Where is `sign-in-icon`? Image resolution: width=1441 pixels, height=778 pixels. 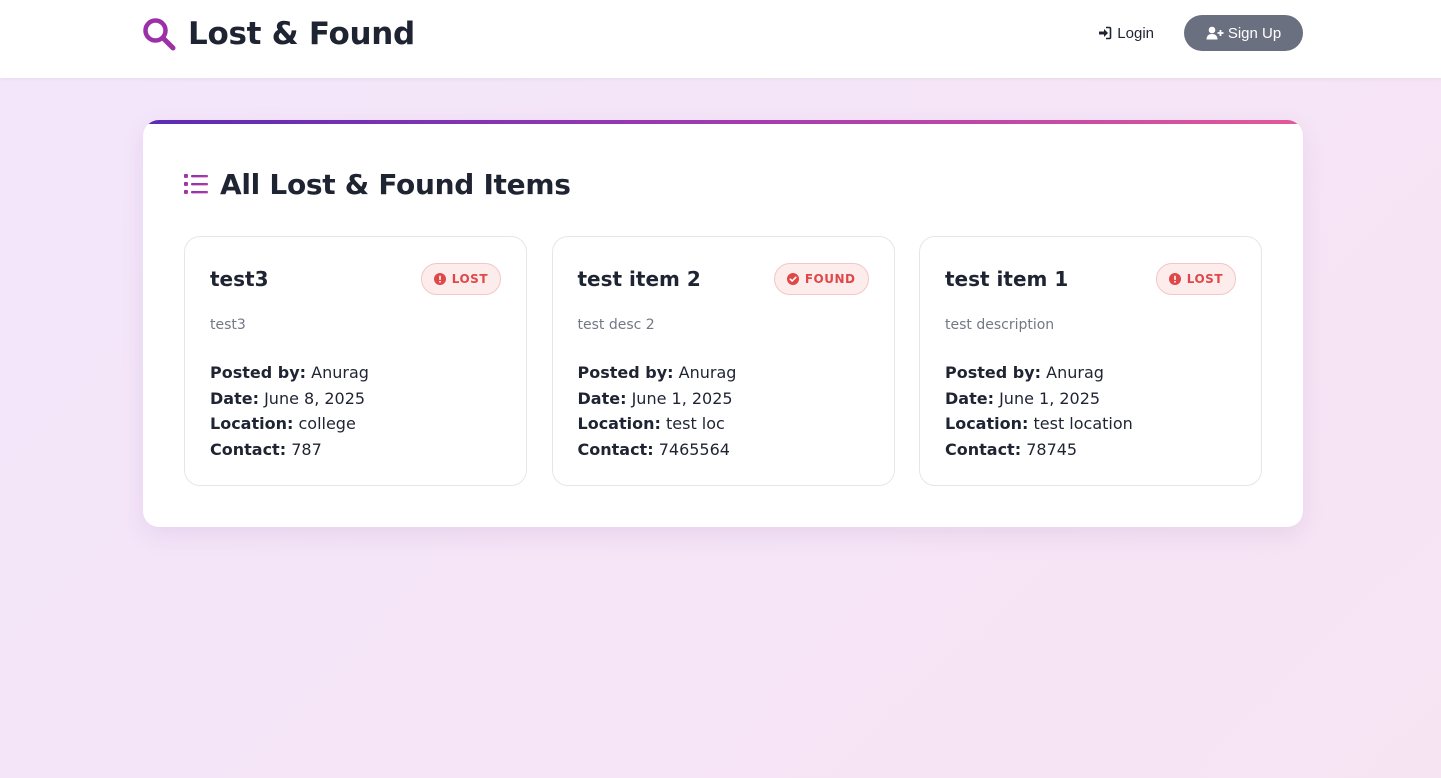
sign-in-icon is located at coordinates (1105, 33).